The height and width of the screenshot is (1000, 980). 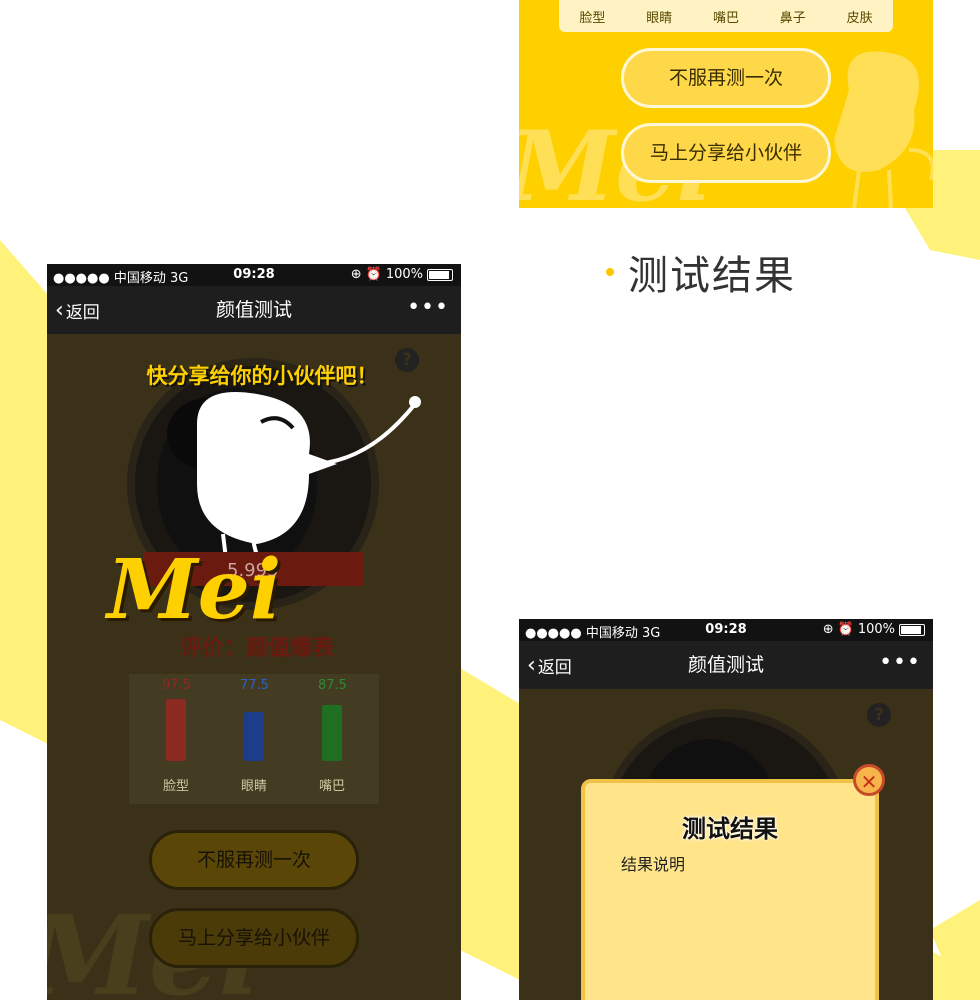 I want to click on tagline: 评价：颜值爆表, so click(x=256, y=648).